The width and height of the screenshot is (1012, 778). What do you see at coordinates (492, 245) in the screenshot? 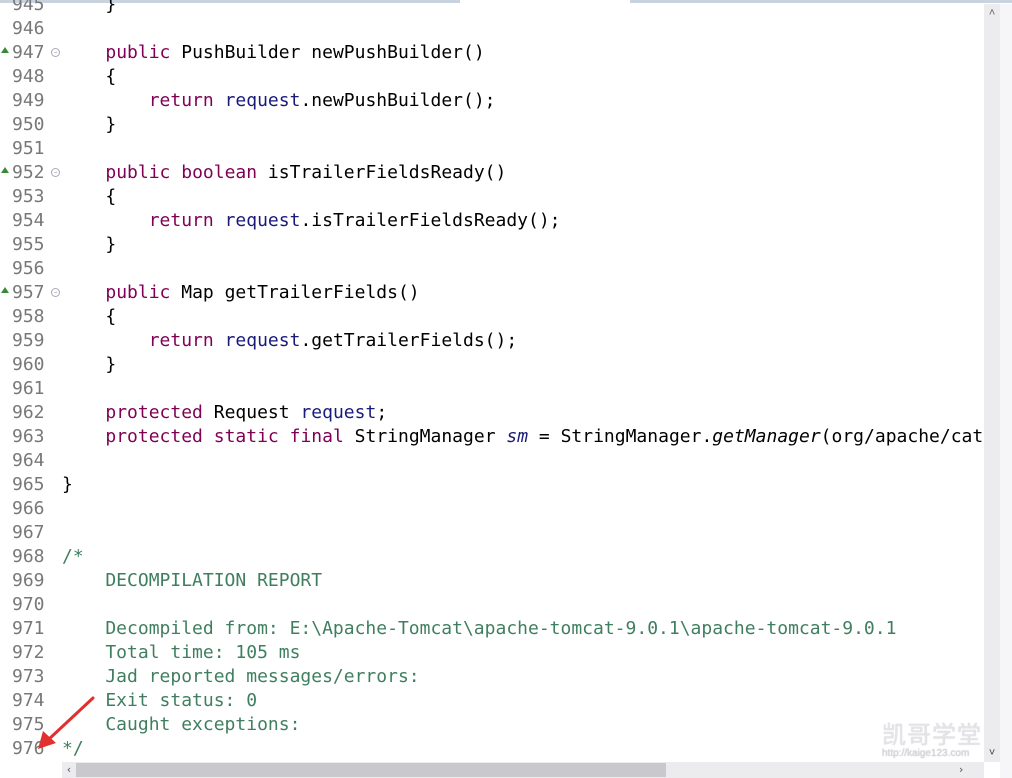
I see `code-line: 955 }` at bounding box center [492, 245].